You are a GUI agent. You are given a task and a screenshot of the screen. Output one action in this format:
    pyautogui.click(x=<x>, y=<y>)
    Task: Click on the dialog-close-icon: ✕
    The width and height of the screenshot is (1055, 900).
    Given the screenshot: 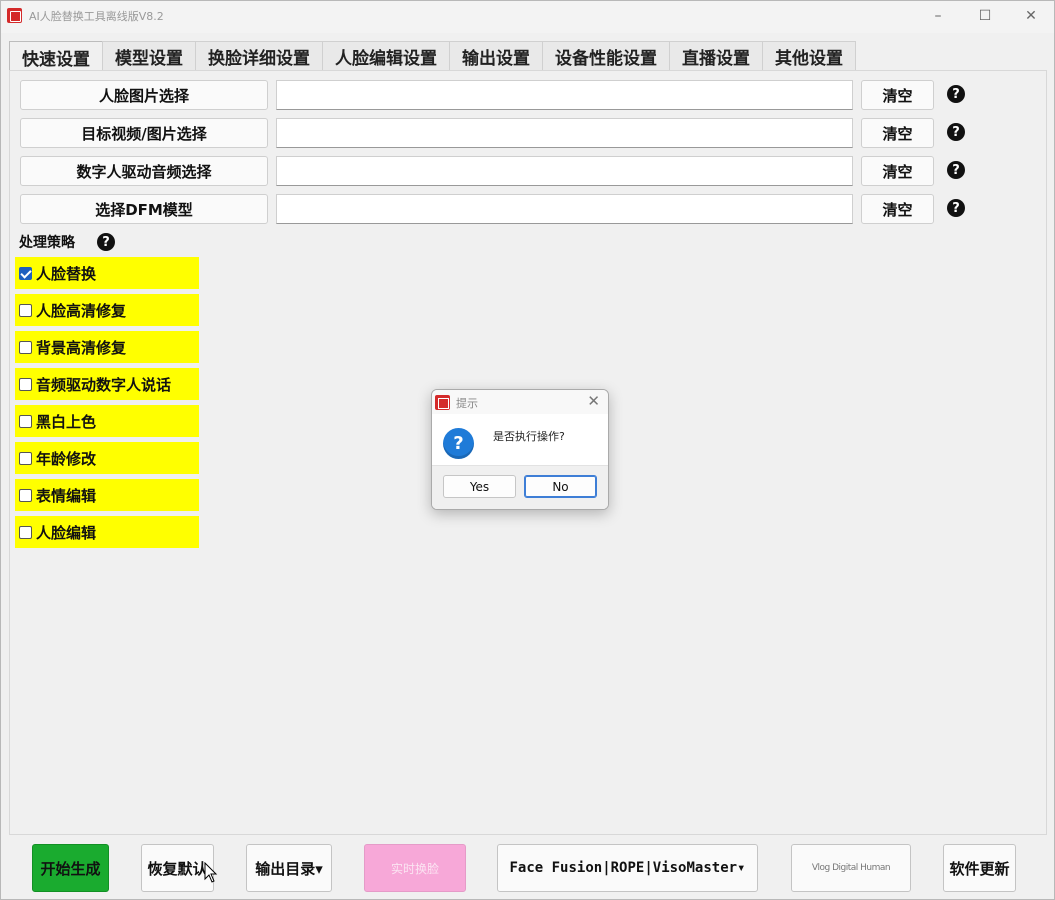 What is the action you would take?
    pyautogui.click(x=593, y=401)
    